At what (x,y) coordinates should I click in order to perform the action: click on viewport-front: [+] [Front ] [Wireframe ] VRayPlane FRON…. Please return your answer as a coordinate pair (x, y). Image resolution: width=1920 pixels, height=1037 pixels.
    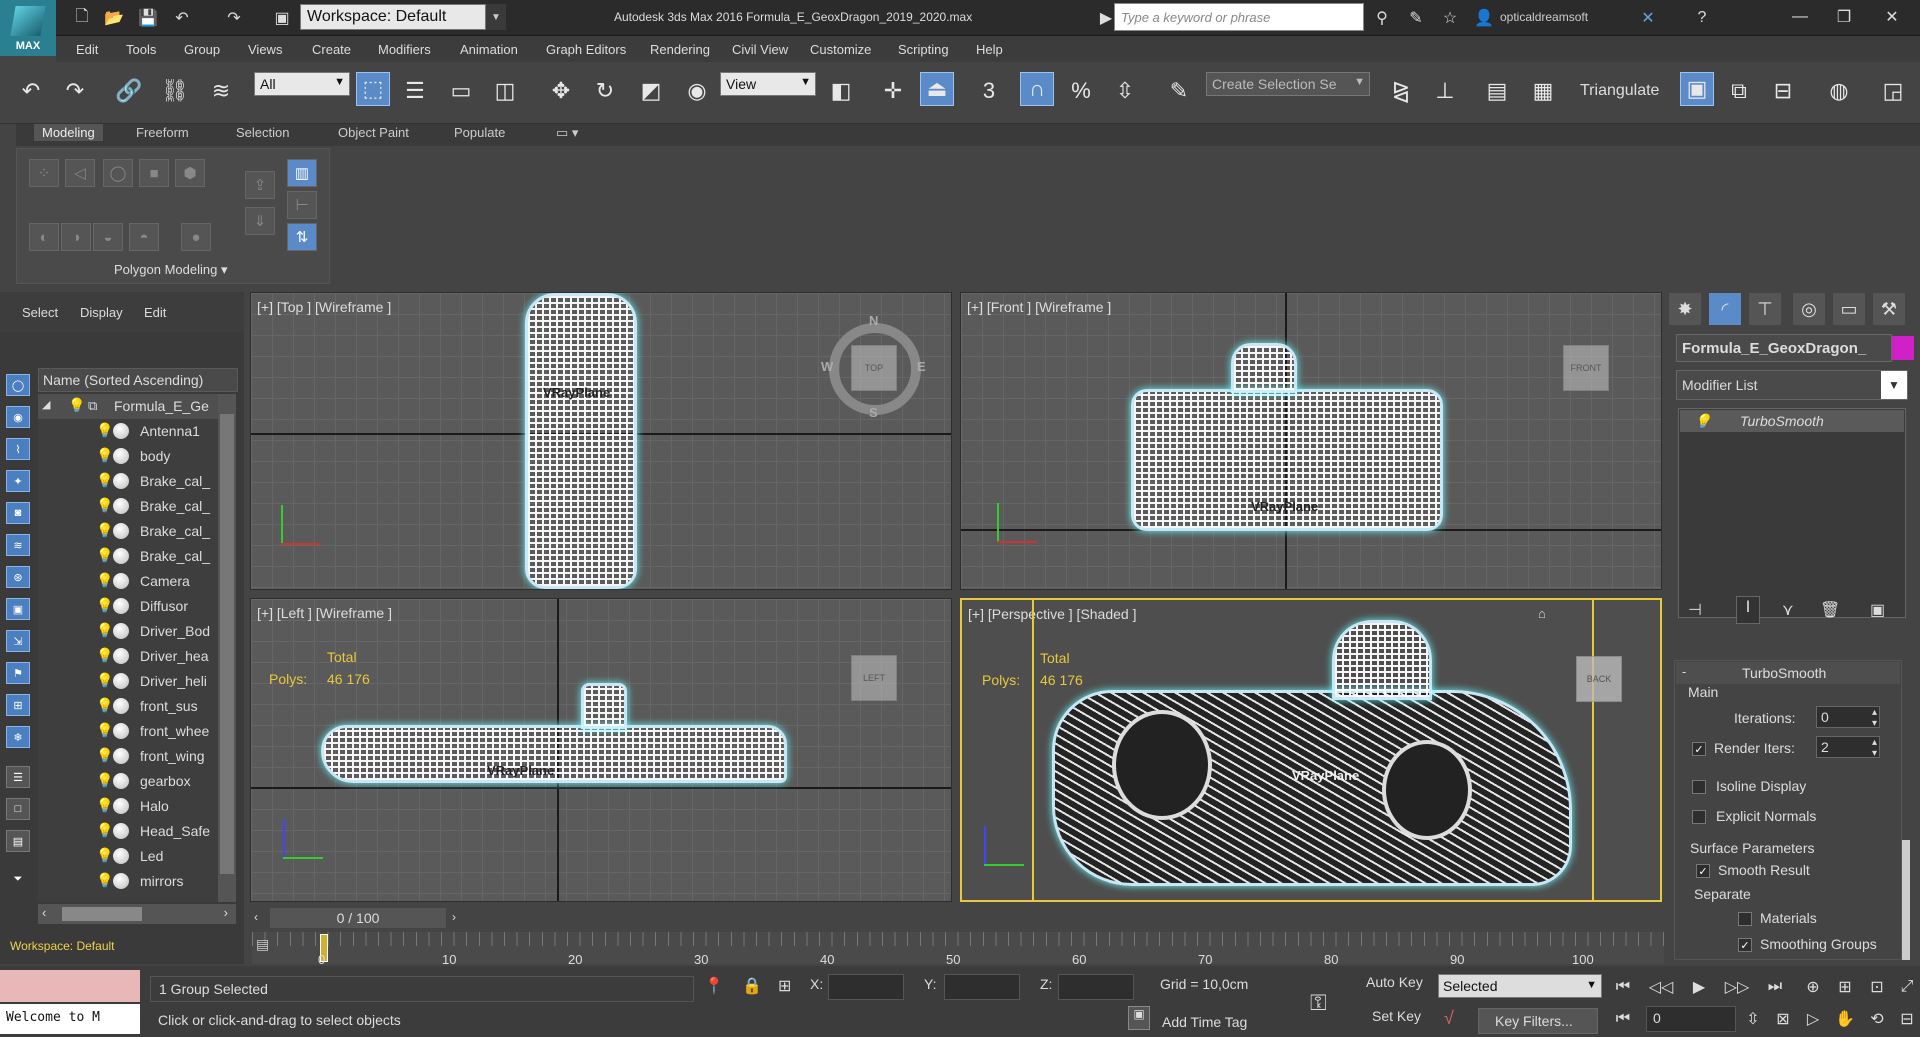
    Looking at the image, I should click on (1311, 441).